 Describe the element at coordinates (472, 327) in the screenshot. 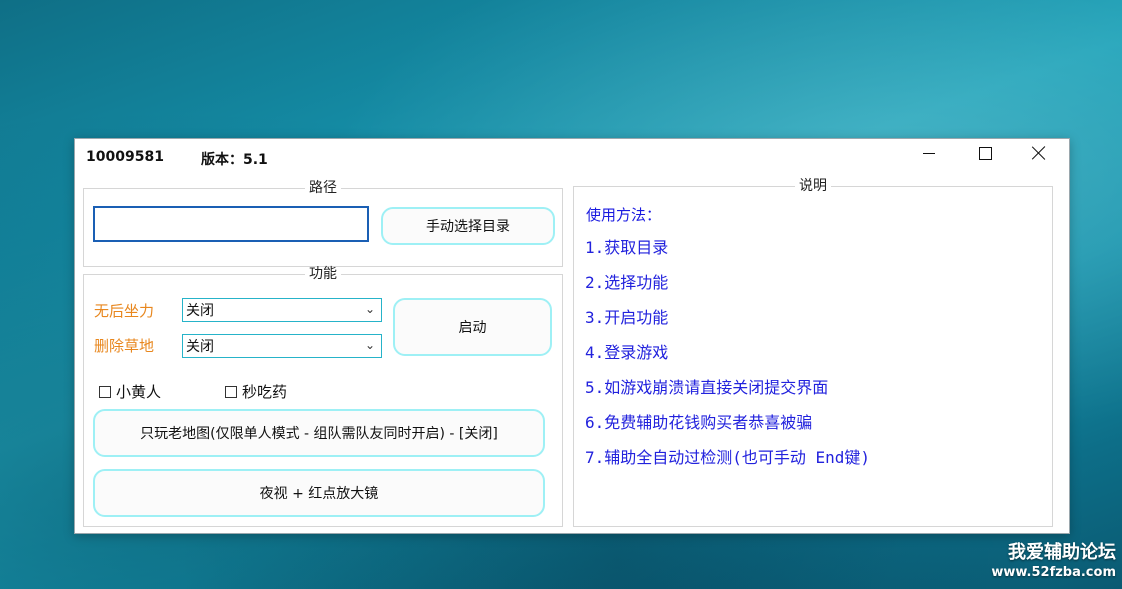

I see `start-button: 启动` at that location.